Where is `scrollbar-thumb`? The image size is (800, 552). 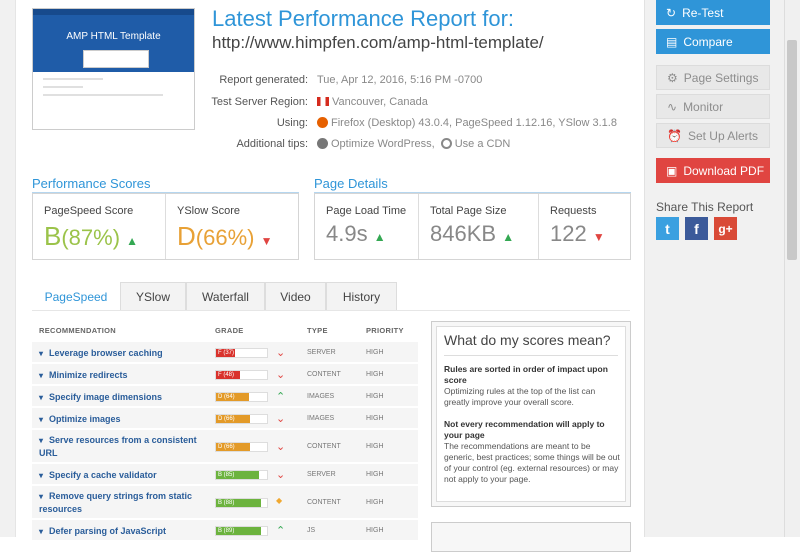
scrollbar-thumb is located at coordinates (792, 150).